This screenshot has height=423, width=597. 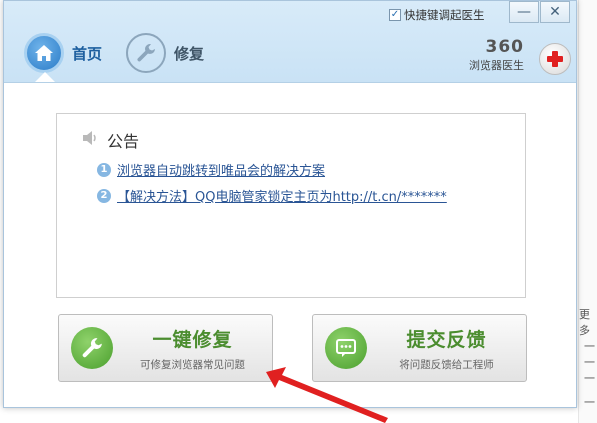 I want to click on notice-index: 2, so click(x=104, y=195).